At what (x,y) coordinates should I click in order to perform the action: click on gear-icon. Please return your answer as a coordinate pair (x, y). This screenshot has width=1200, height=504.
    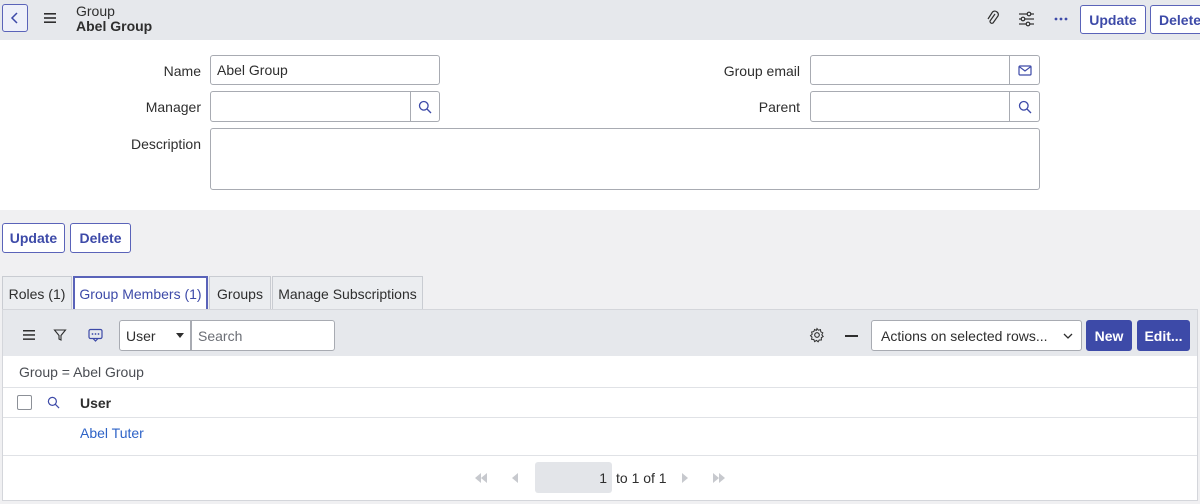
    Looking at the image, I should click on (817, 335).